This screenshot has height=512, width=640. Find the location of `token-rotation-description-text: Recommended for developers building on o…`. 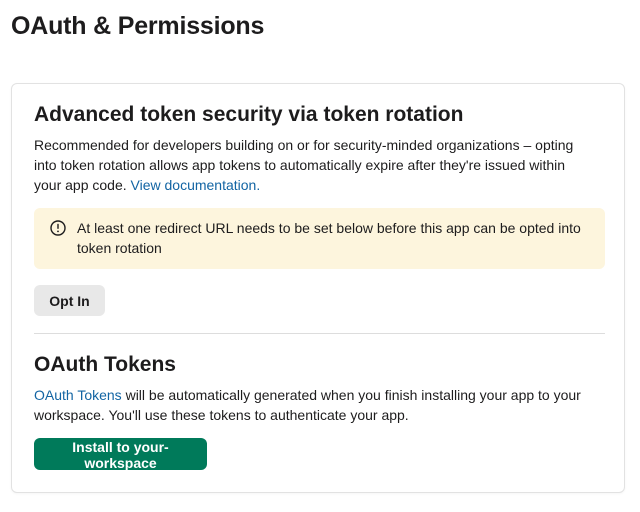

token-rotation-description-text: Recommended for developers building on o… is located at coordinates (304, 165).